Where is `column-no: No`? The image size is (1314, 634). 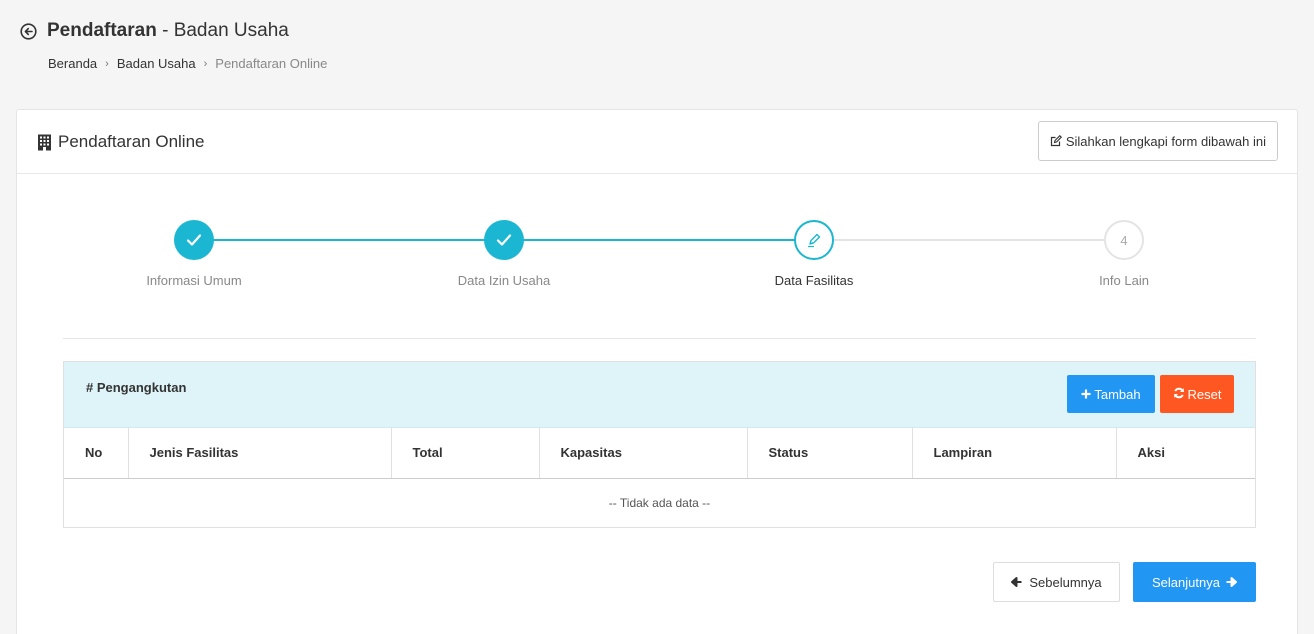 column-no: No is located at coordinates (96, 453).